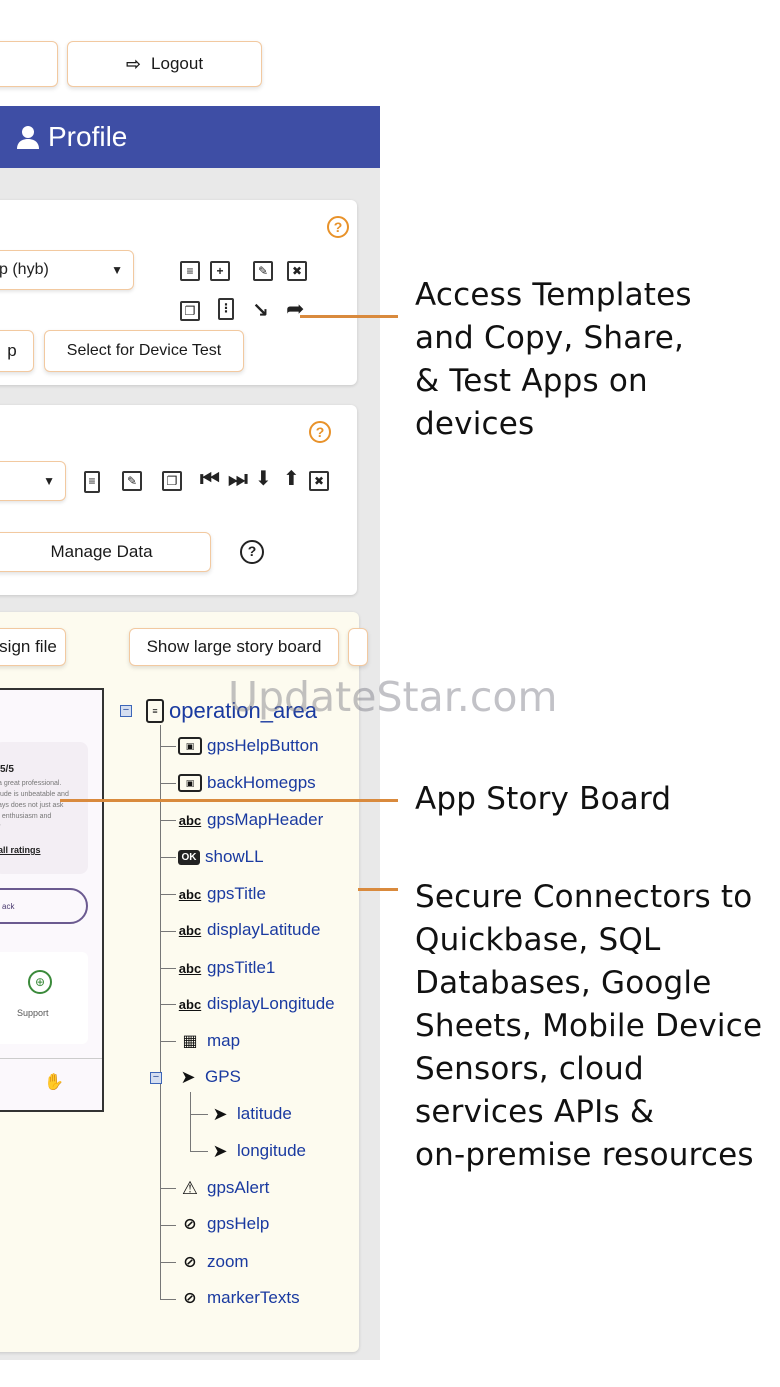 The width and height of the screenshot is (780, 1387). I want to click on data-select: ▼, so click(33, 481).